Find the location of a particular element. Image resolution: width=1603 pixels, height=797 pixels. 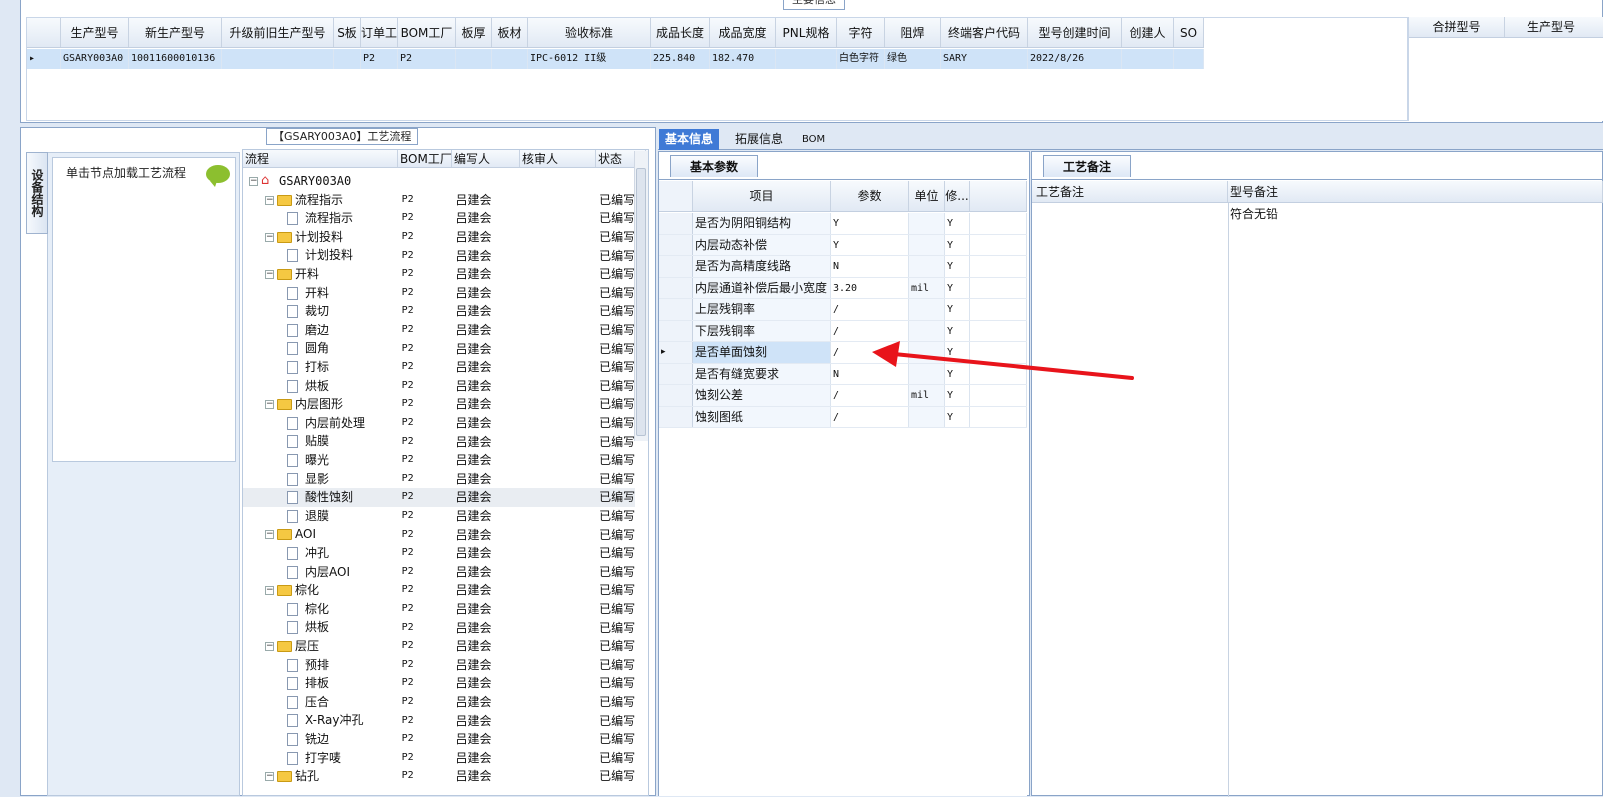

tab-basic-info: 基本信息 is located at coordinates (689, 139).